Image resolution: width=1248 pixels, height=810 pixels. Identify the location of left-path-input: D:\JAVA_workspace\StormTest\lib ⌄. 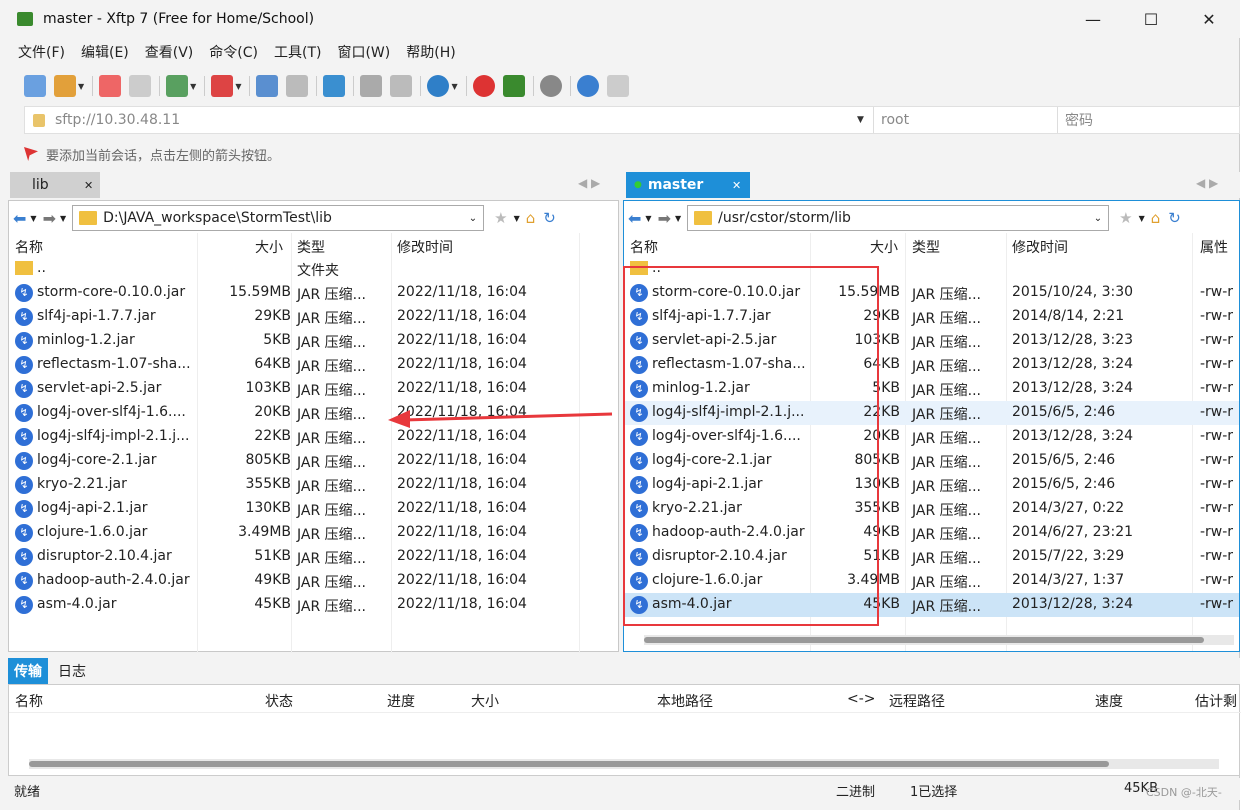
(278, 218).